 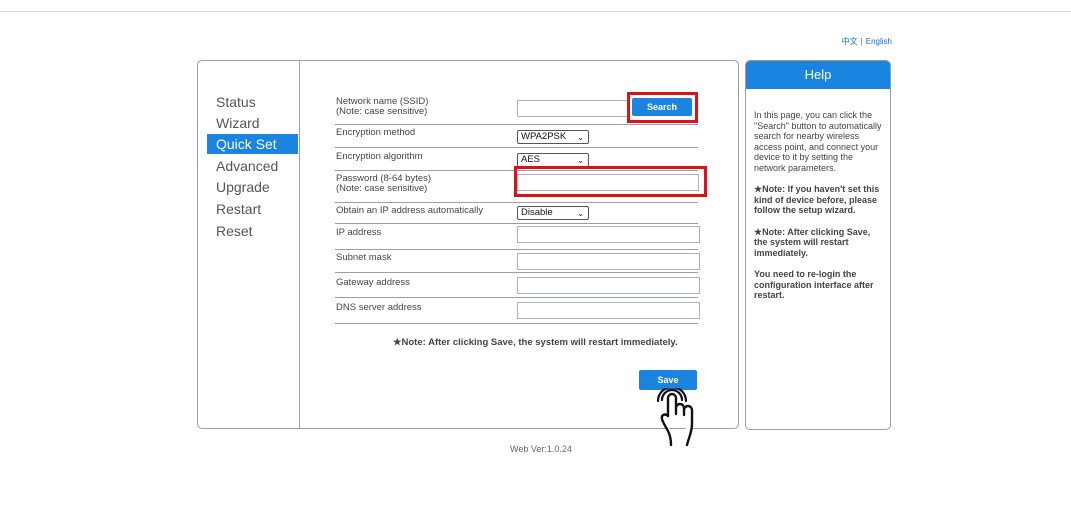 I want to click on dns-row: DNS server address, so click(x=517, y=311).